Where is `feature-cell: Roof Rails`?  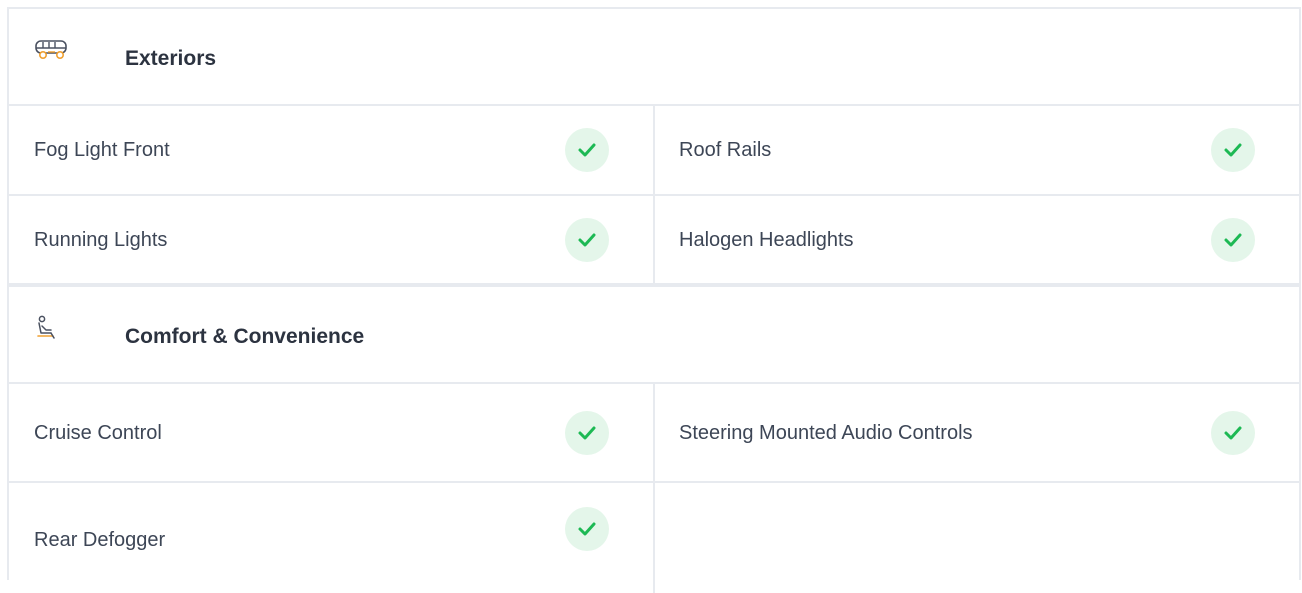
feature-cell: Roof Rails is located at coordinates (977, 150).